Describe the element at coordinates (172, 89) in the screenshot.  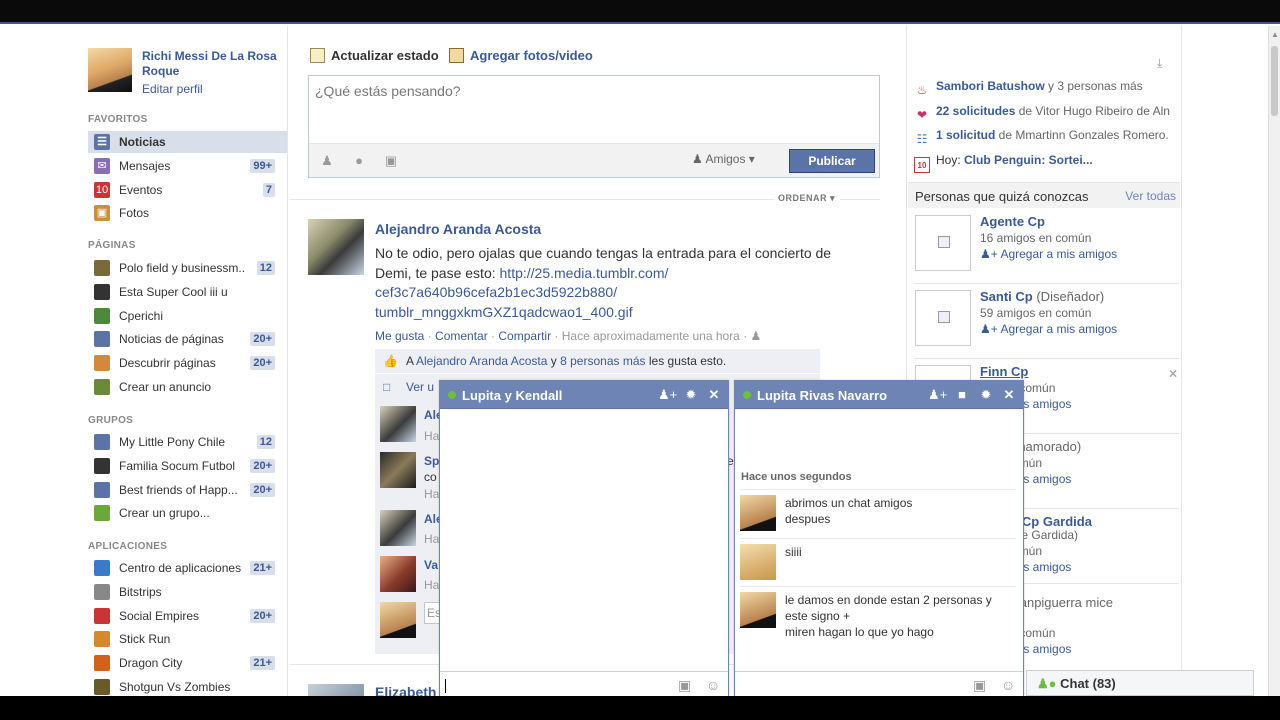
I see `edit-profile-link: Editar perfil` at that location.